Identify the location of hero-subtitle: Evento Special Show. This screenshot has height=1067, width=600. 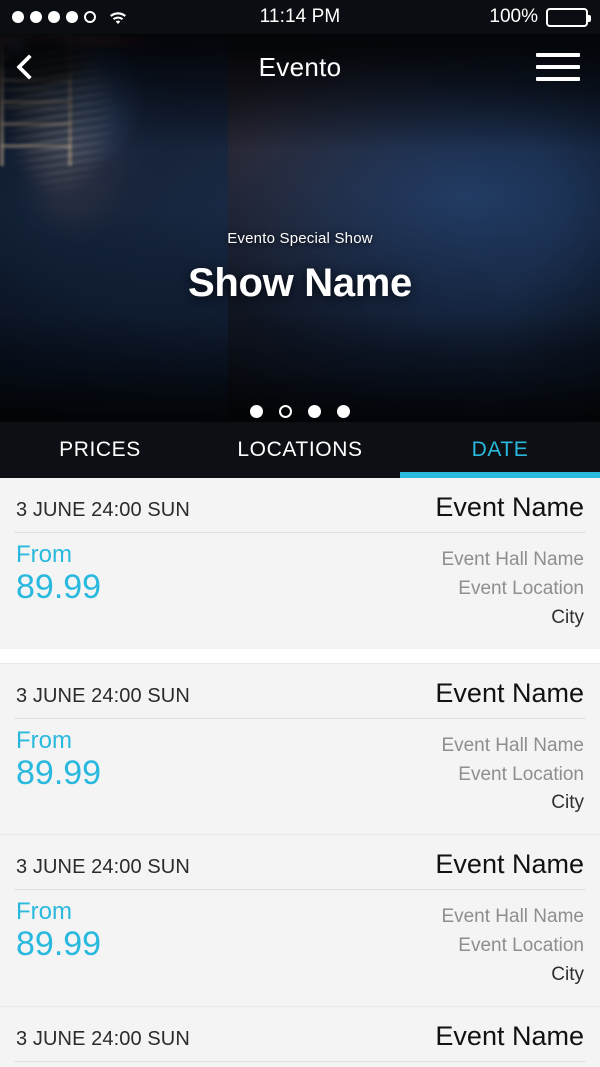
(300, 238).